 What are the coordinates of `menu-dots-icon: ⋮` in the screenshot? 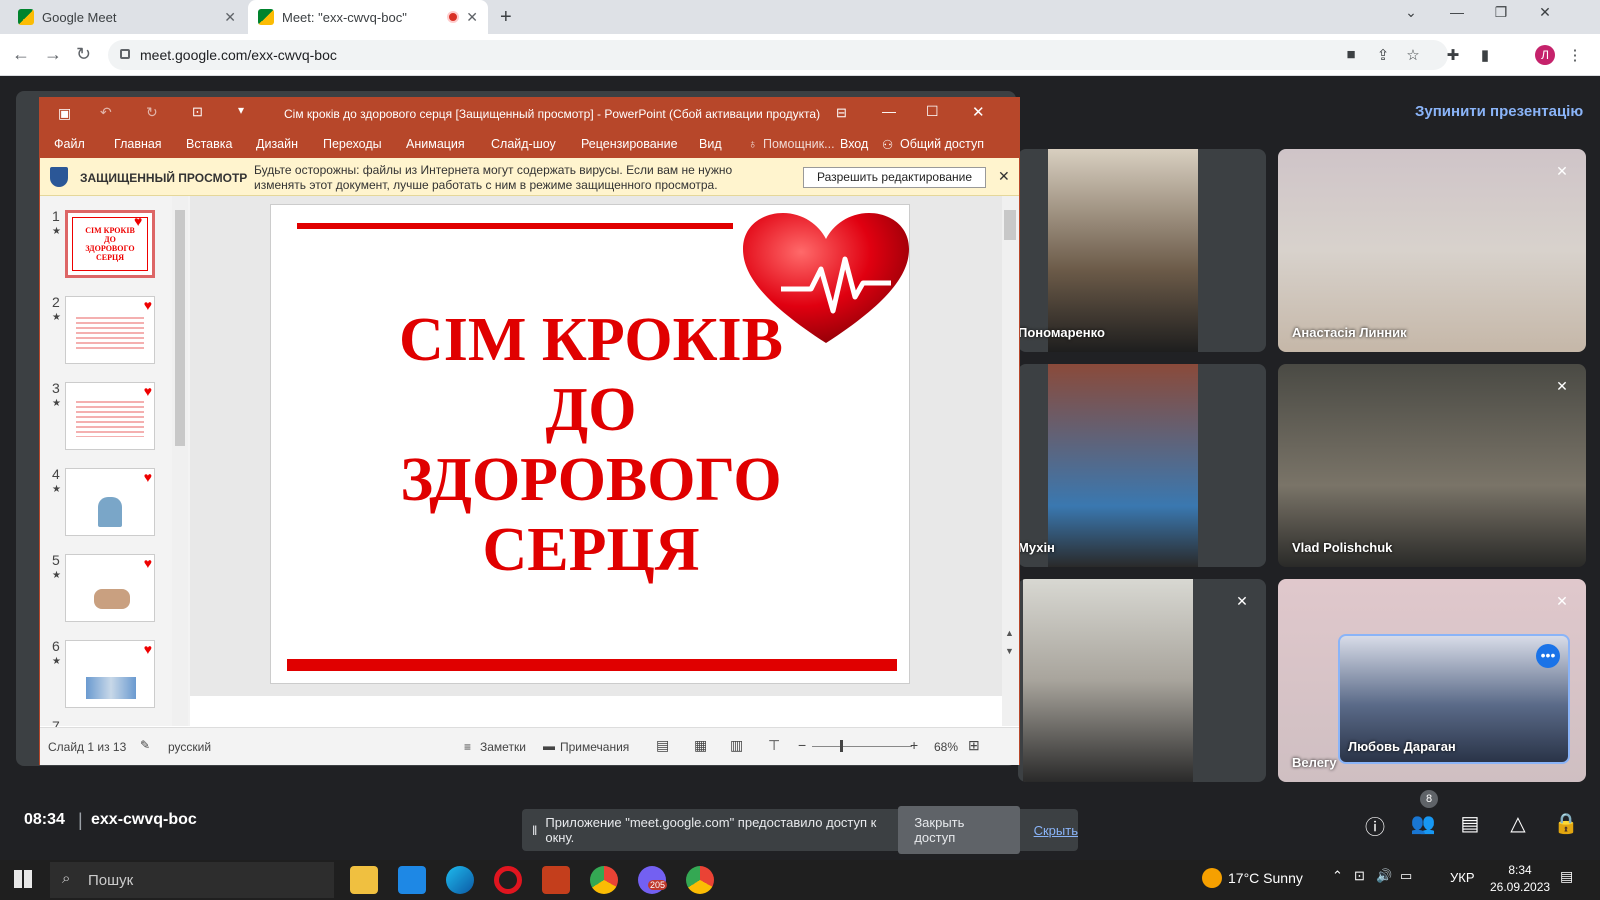 It's located at (1575, 55).